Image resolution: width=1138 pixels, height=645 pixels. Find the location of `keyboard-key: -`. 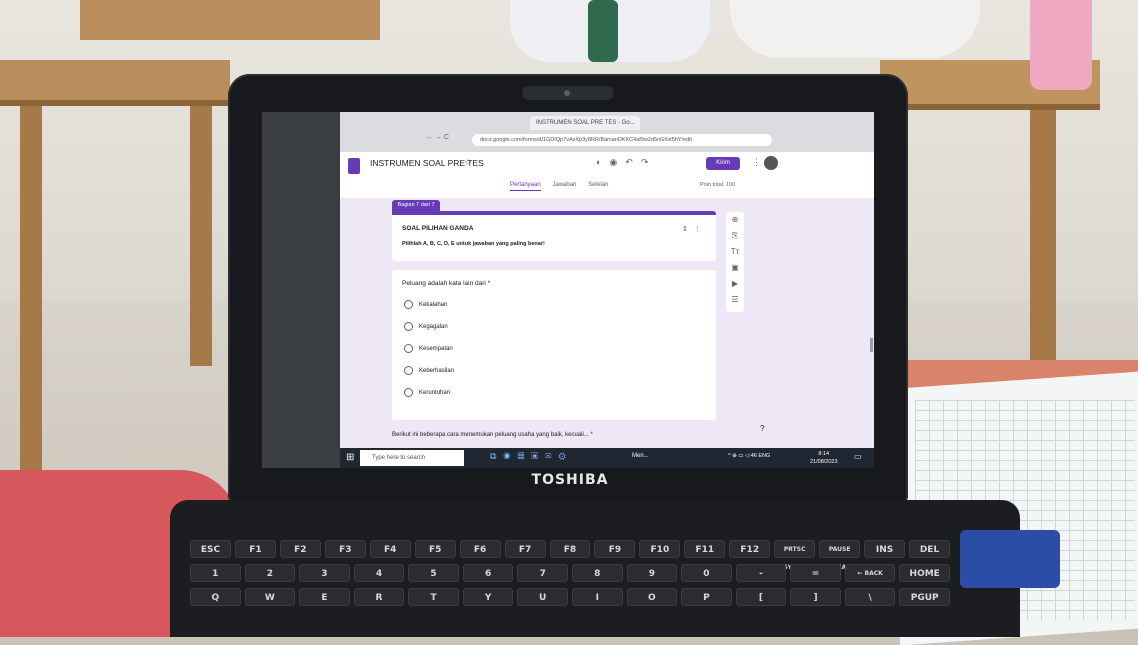

keyboard-key: - is located at coordinates (761, 573).